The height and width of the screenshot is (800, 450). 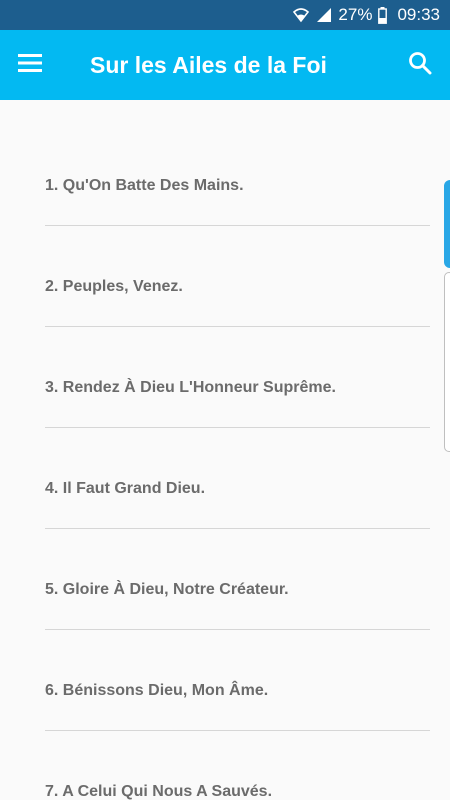 I want to click on app-bar: Sur les Ailes de la Foi, so click(x=225, y=65).